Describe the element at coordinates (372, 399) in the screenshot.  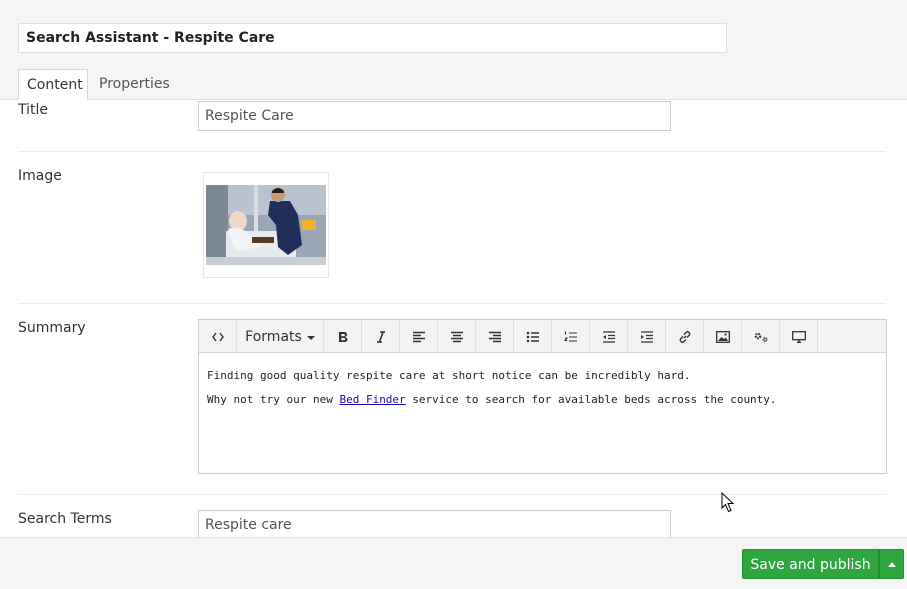
I see `bed-finder-link: Bed Finder` at that location.